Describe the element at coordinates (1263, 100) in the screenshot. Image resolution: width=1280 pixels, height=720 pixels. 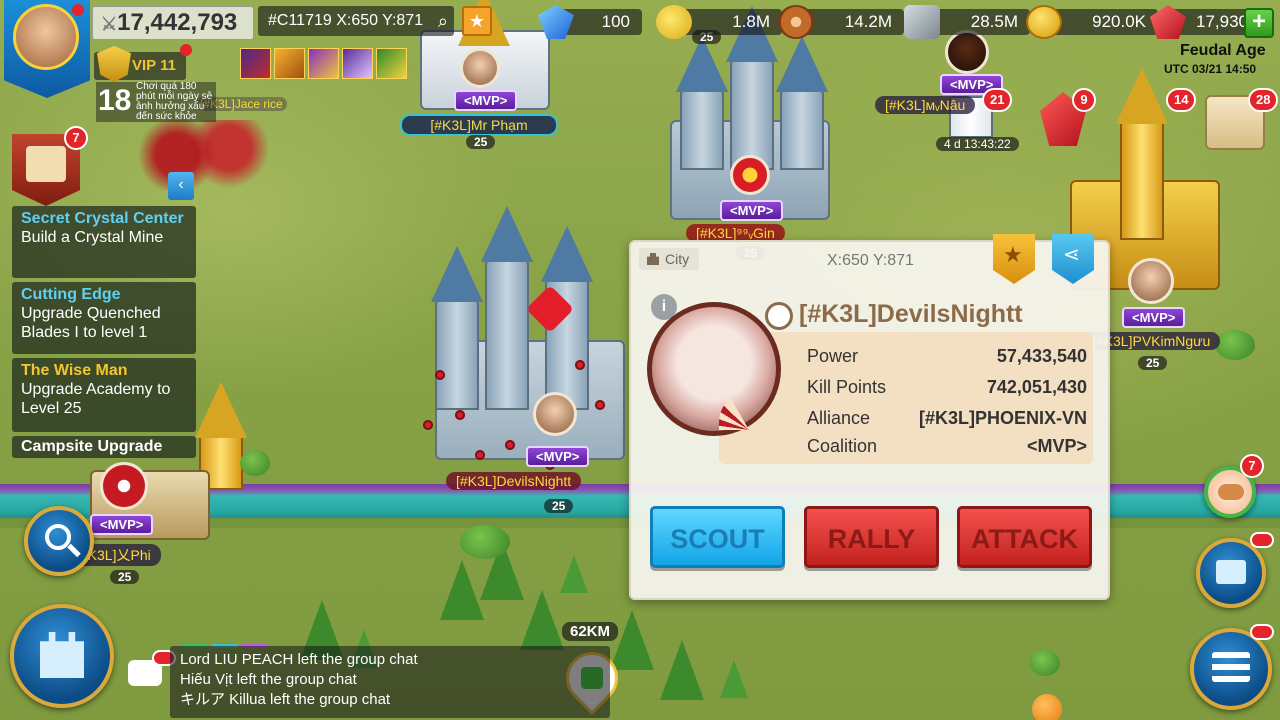
I see `badge-28: 28` at that location.